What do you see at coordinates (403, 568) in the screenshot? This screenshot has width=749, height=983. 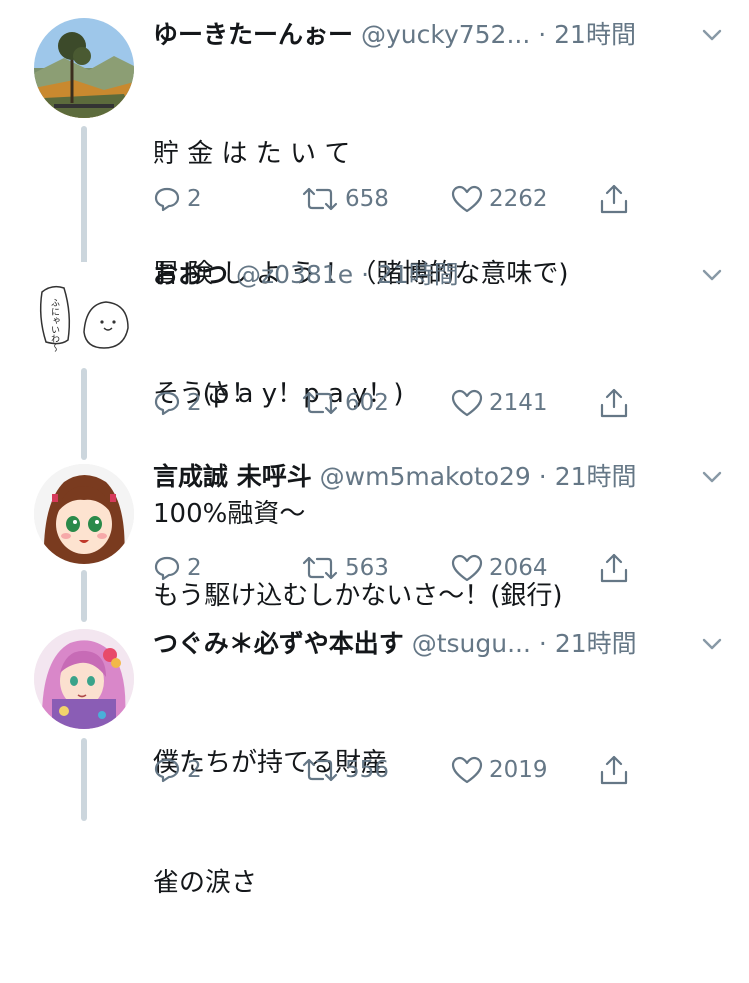 I see `tweet-actions: 2 563 2064` at bounding box center [403, 568].